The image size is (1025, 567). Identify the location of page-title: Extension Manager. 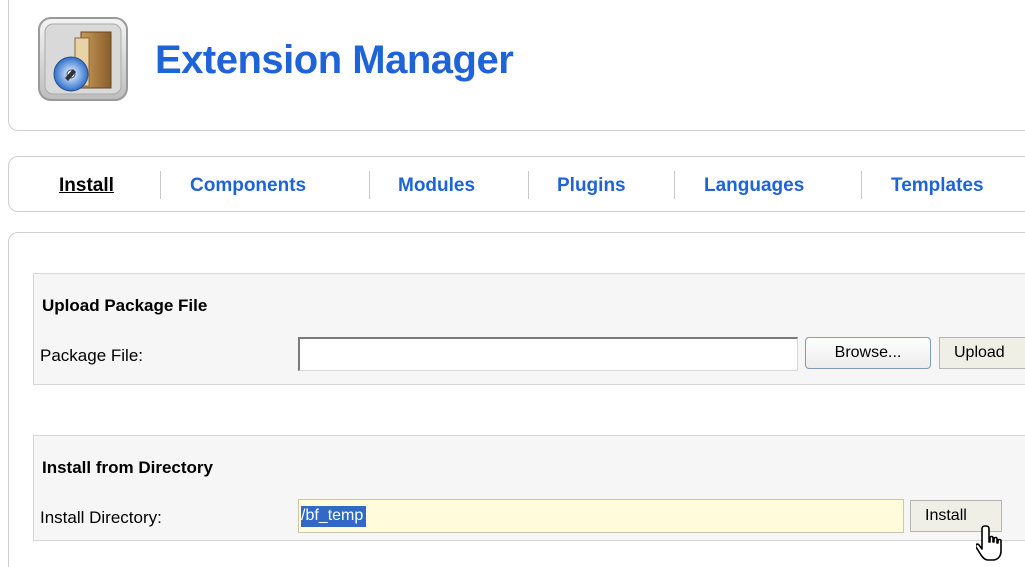
(334, 60).